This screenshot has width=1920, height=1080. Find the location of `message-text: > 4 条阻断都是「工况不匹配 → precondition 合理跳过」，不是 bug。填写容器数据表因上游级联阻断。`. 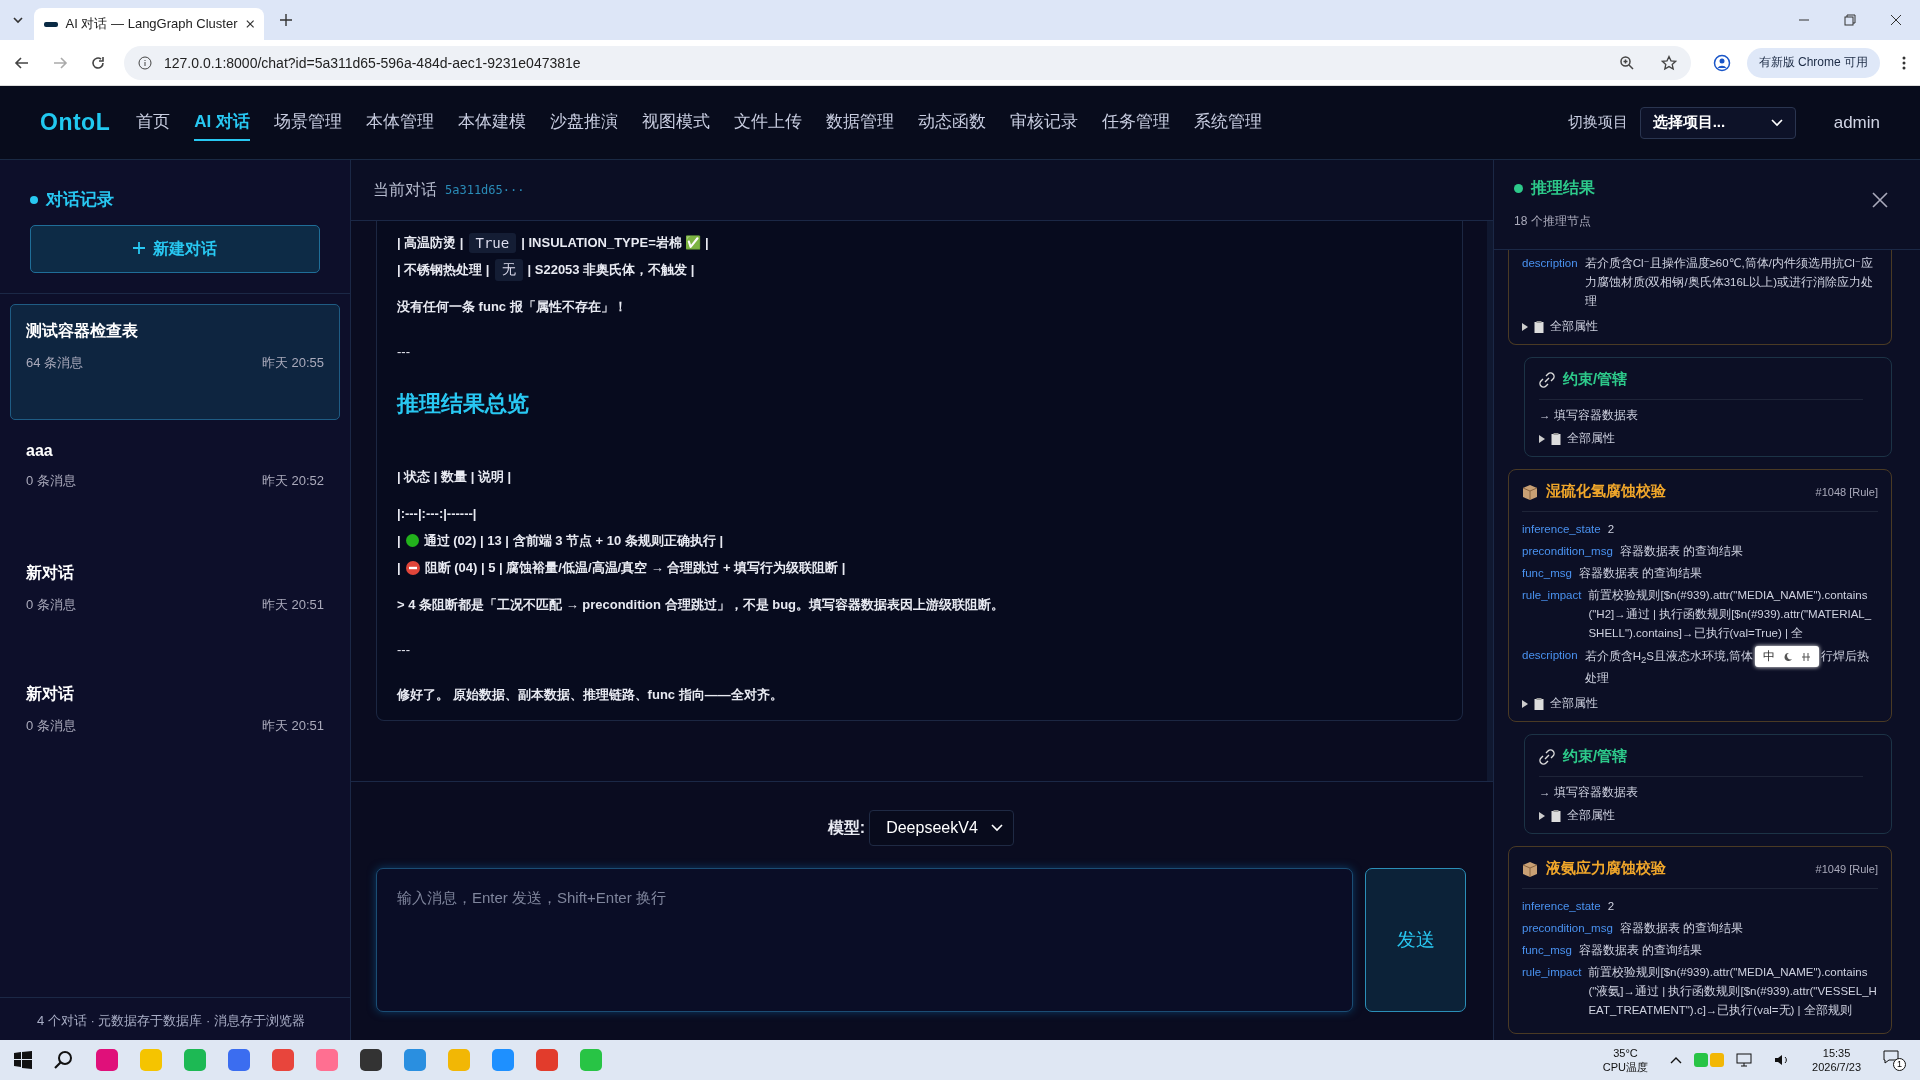

message-text: > 4 条阻断都是「工况不匹配 → precondition 合理跳过」，不是 bug。填写容器数据表因上游级联阻断。 is located at coordinates (701, 604).